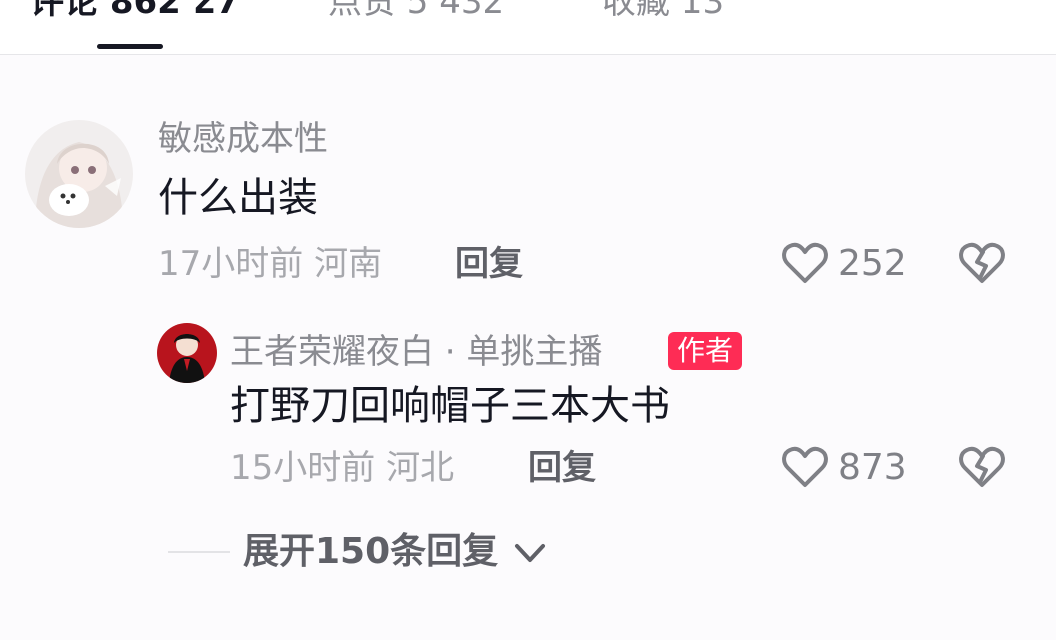 The image size is (1056, 640). What do you see at coordinates (489, 264) in the screenshot?
I see `comment-reply-button: 回复` at bounding box center [489, 264].